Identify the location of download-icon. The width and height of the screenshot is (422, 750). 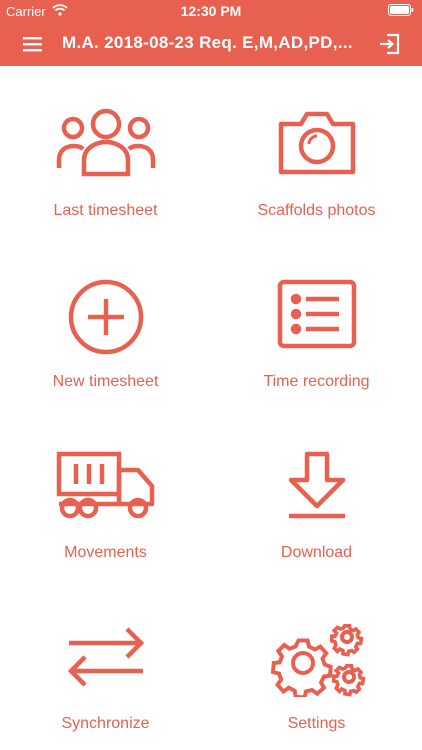
(317, 485).